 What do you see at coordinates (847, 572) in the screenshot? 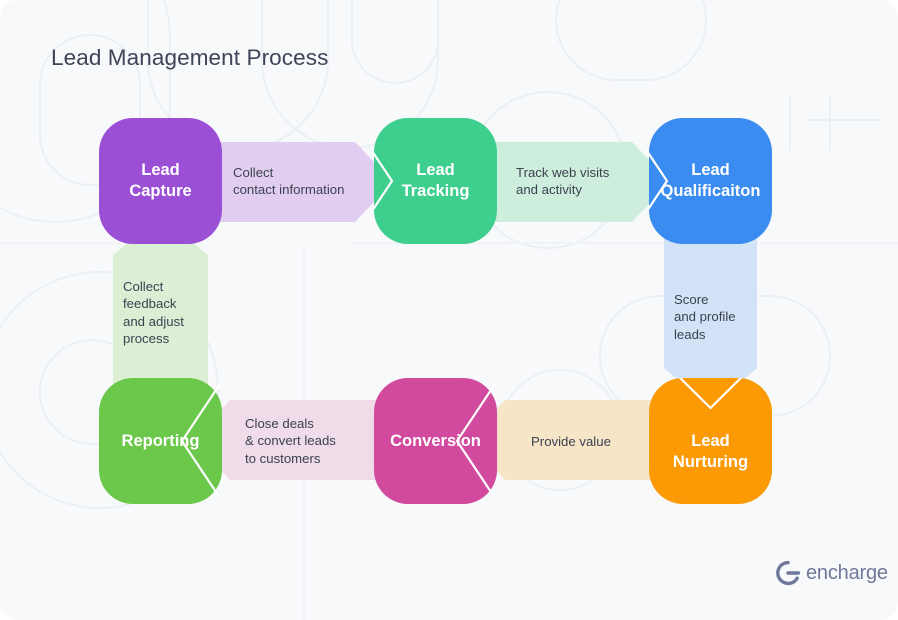
I see `encharge-logo-text: encharge` at bounding box center [847, 572].